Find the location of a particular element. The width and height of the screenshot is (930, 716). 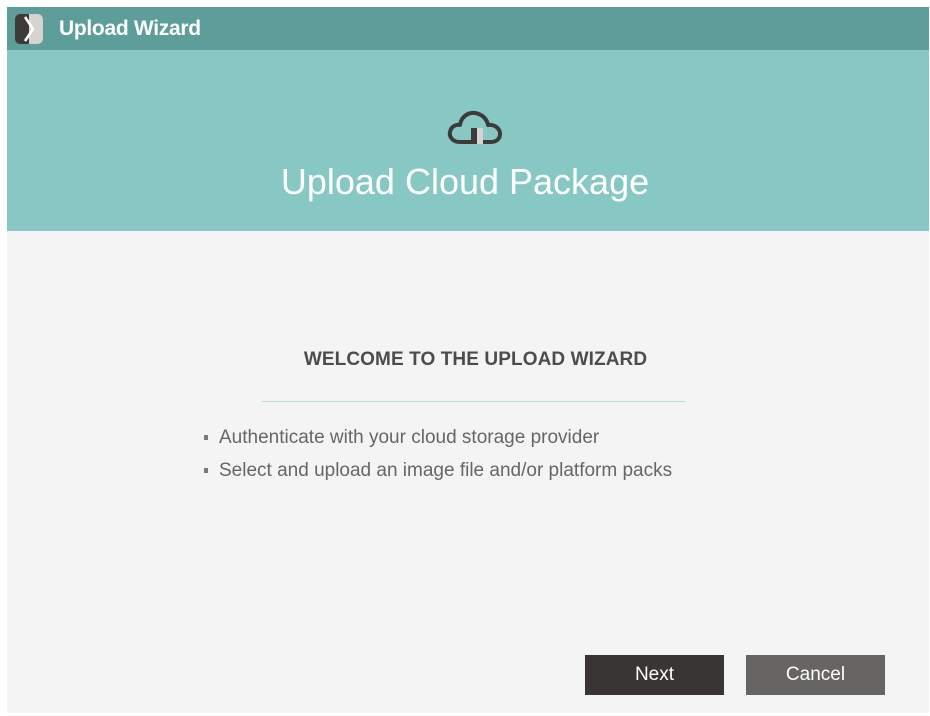

cancel-button: Cancel is located at coordinates (815, 675).